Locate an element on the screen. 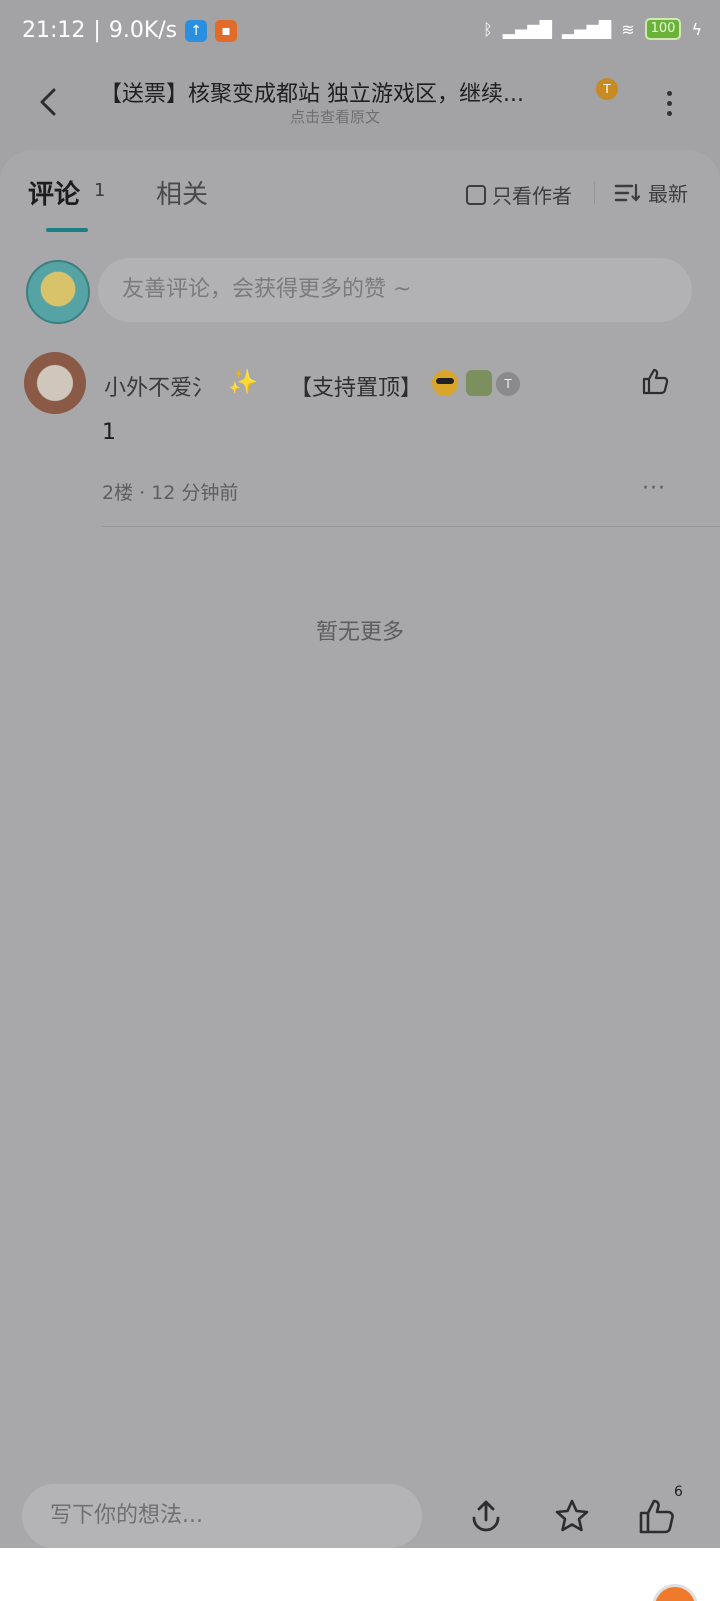 This screenshot has width=720, height=1601. status-bar-right: ᛒ ▂▄▆█ ▂▄▆█ ≋ 100 ϟ is located at coordinates (592, 29).